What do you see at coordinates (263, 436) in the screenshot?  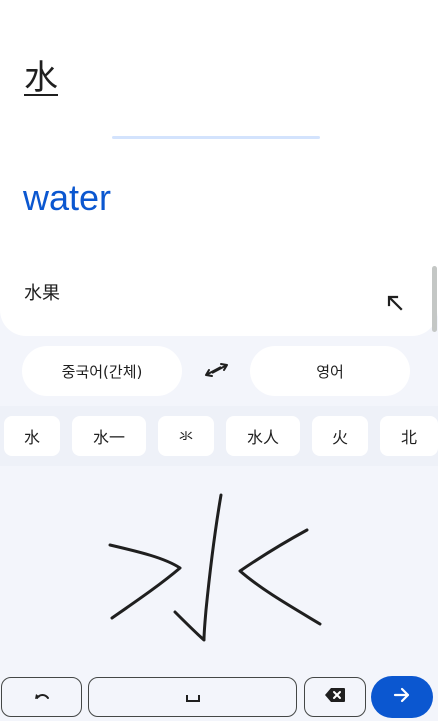 I see `candidate-item: 水人` at bounding box center [263, 436].